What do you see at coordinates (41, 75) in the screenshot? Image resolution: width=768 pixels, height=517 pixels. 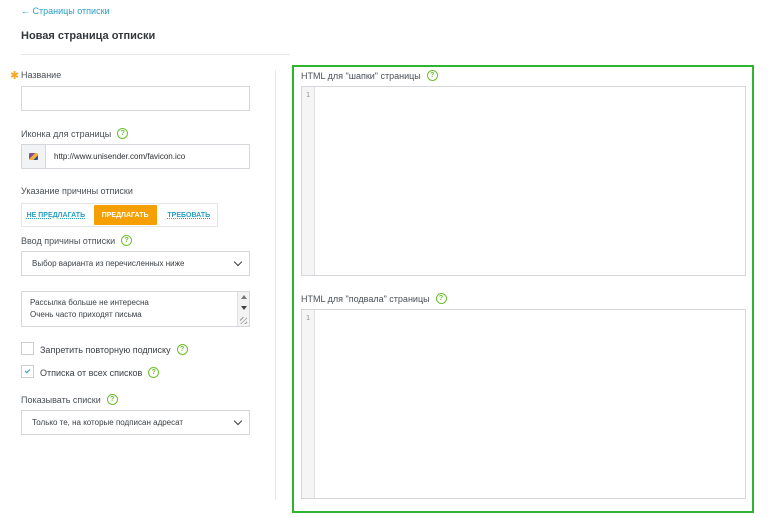 I see `name-label: Название` at bounding box center [41, 75].